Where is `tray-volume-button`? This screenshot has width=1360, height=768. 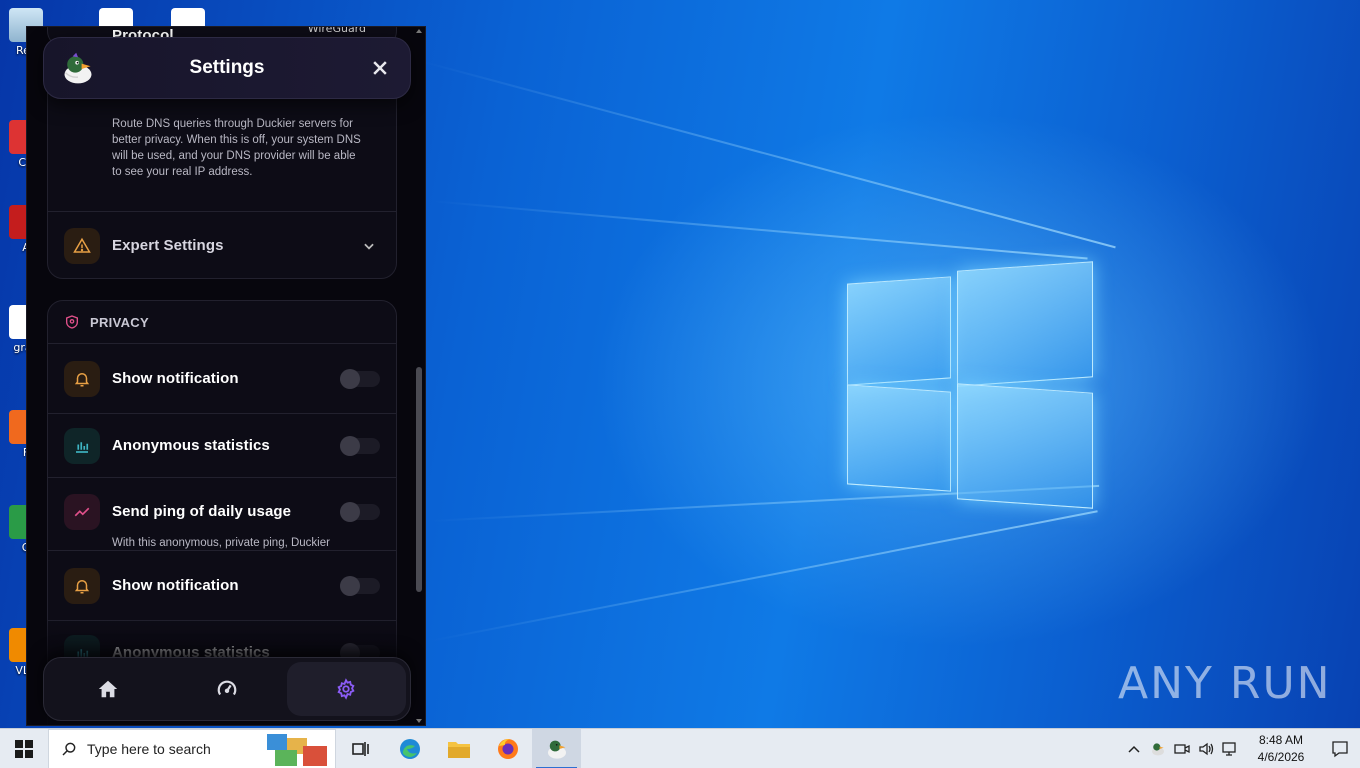 tray-volume-button is located at coordinates (1206, 748).